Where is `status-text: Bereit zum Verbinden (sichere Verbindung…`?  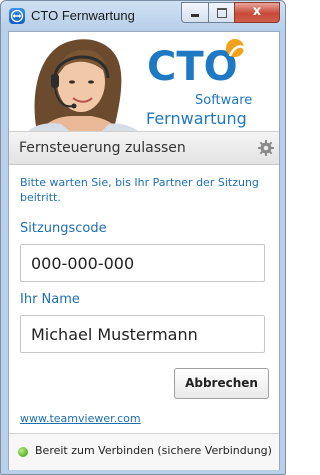 status-text: Bereit zum Verbinden (sichere Verbindung… is located at coordinates (153, 450).